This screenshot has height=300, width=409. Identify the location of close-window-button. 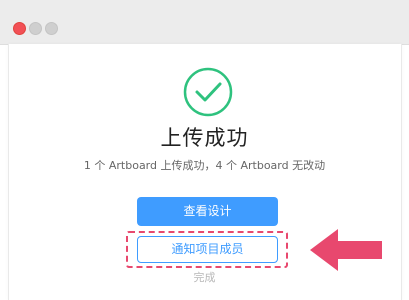
(19, 28).